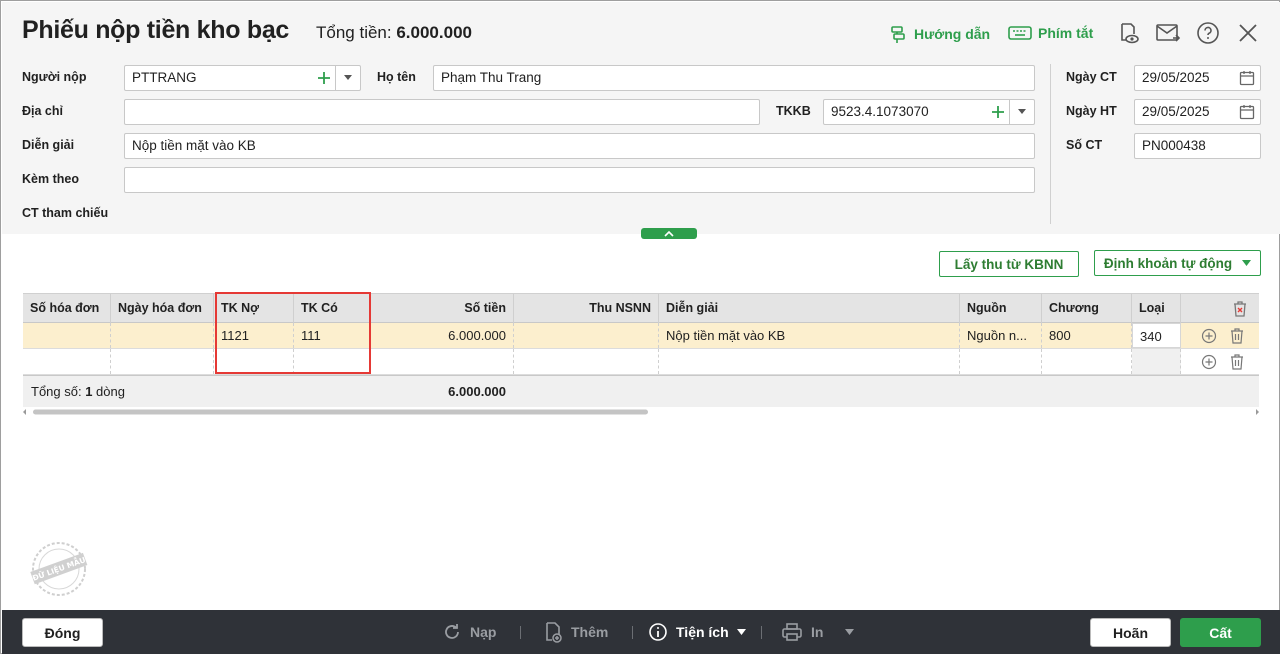  What do you see at coordinates (1197, 146) in the screenshot?
I see `so-ct-field: PN000438` at bounding box center [1197, 146].